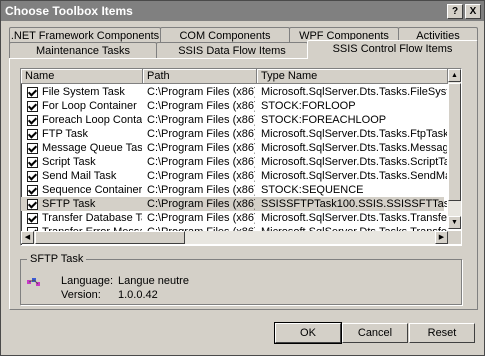 This screenshot has height=356, width=485. What do you see at coordinates (324, 120) in the screenshot?
I see `item-type: STOCK:FOREACHLOOP` at bounding box center [324, 120].